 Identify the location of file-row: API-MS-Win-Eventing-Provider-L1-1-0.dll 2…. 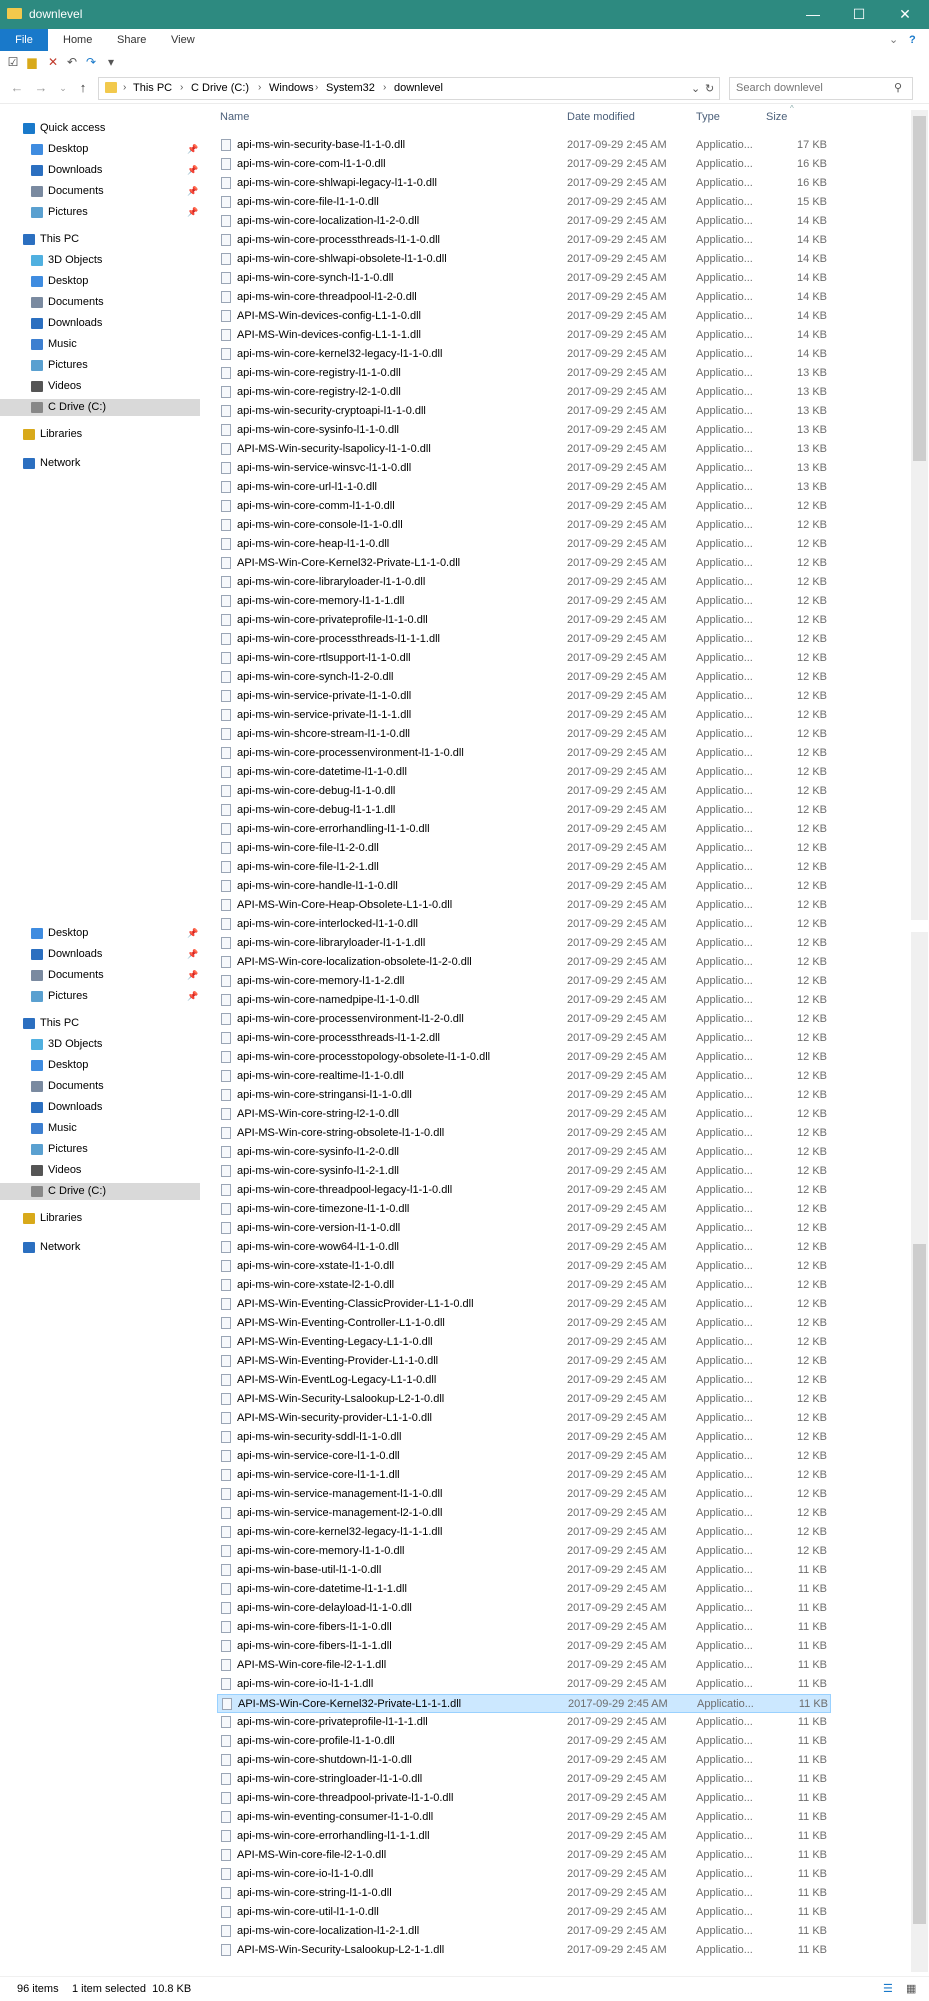
(524, 1361).